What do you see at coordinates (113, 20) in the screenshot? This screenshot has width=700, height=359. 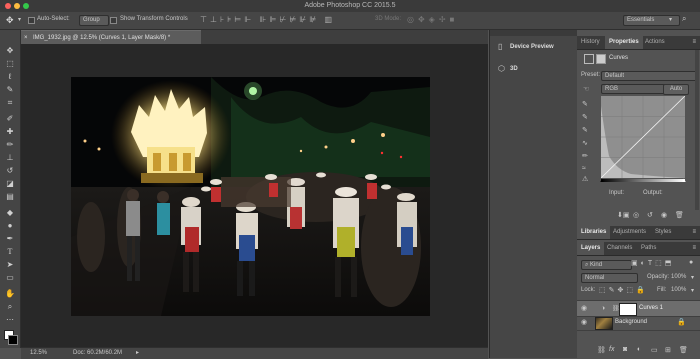 I see `show-transform-checkbox` at bounding box center [113, 20].